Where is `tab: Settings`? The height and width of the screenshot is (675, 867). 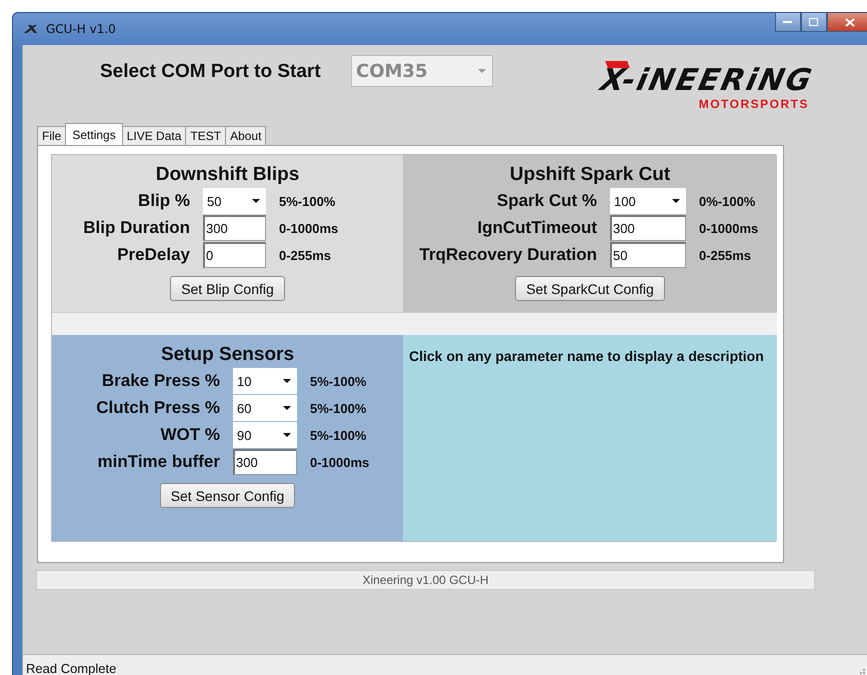 tab: Settings is located at coordinates (94, 134).